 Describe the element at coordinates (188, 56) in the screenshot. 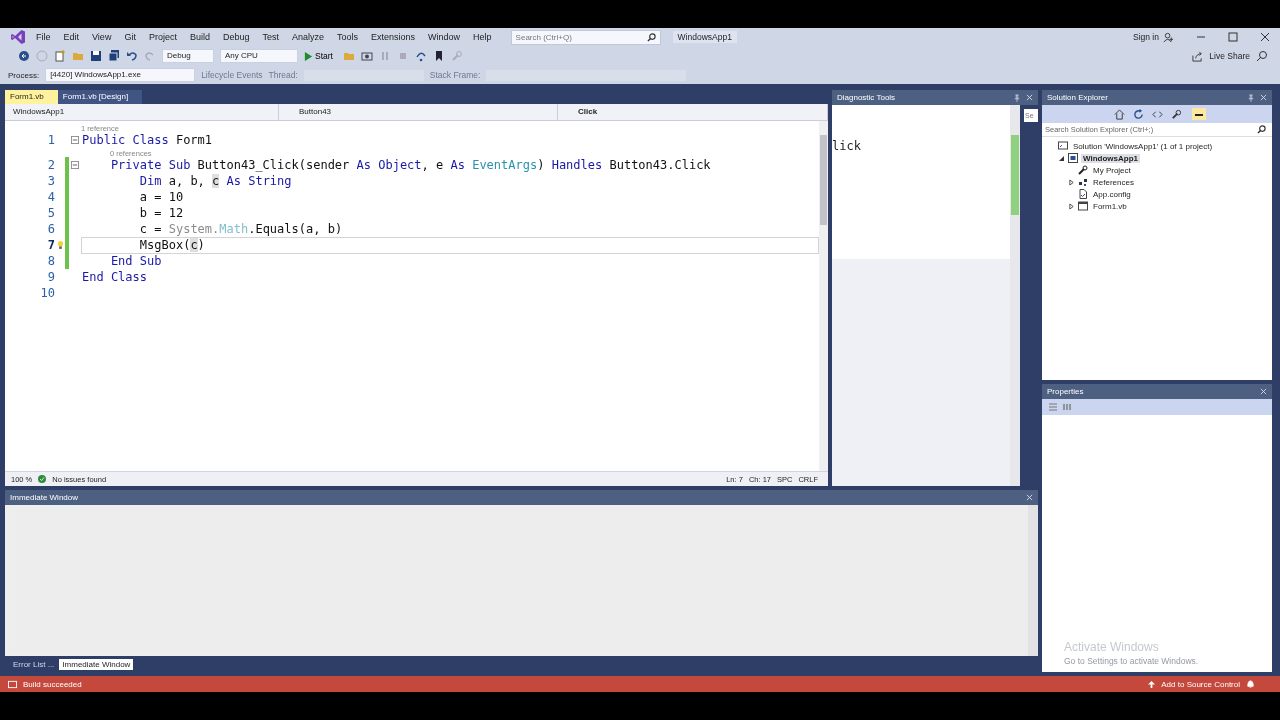

I see `configuration-dropdown: Debug` at that location.